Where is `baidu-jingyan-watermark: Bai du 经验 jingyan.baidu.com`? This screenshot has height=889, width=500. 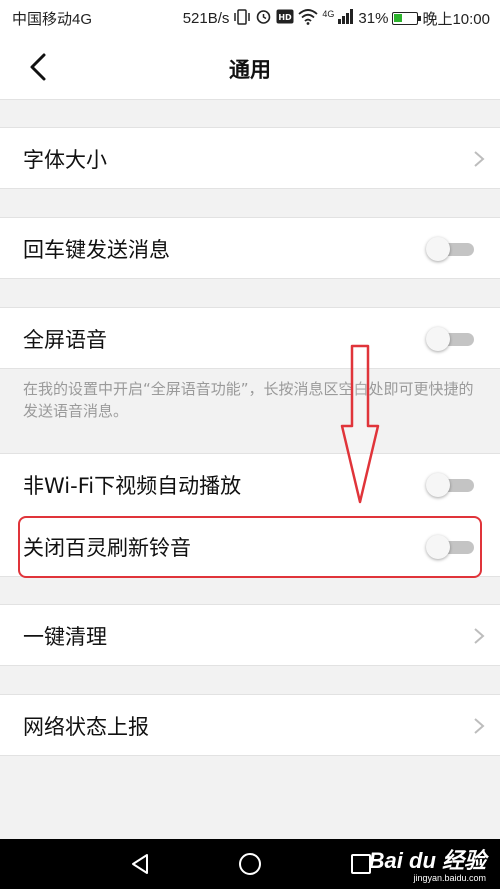
baidu-jingyan-watermark: Bai du 经验 jingyan.baidu.com is located at coordinates (427, 863).